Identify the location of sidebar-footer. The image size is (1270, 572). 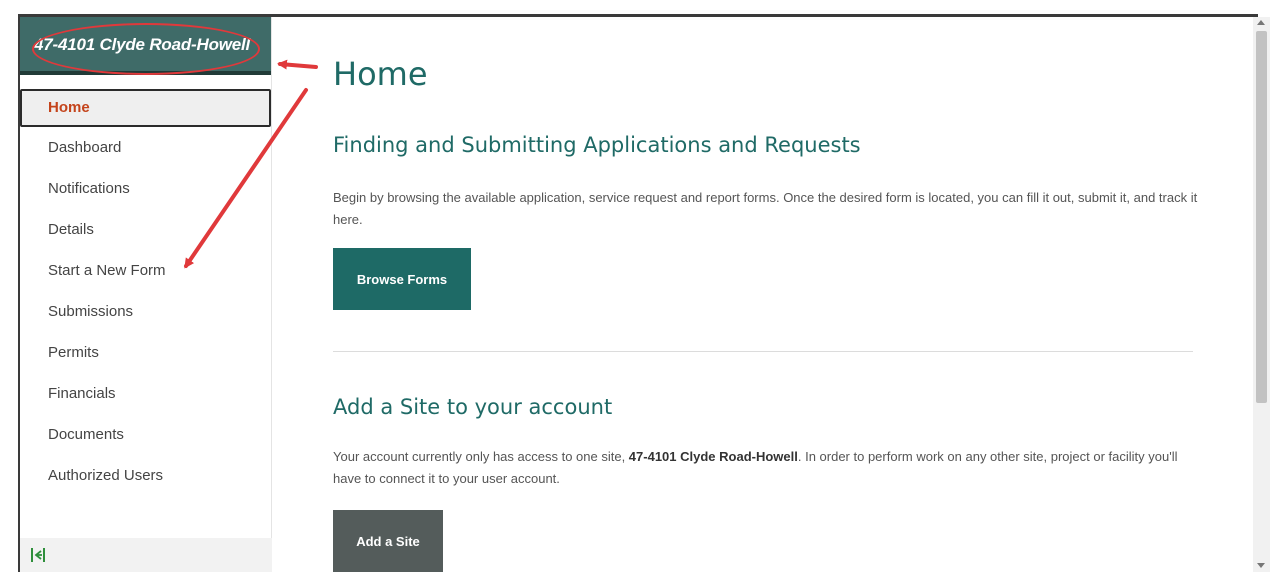
(146, 555).